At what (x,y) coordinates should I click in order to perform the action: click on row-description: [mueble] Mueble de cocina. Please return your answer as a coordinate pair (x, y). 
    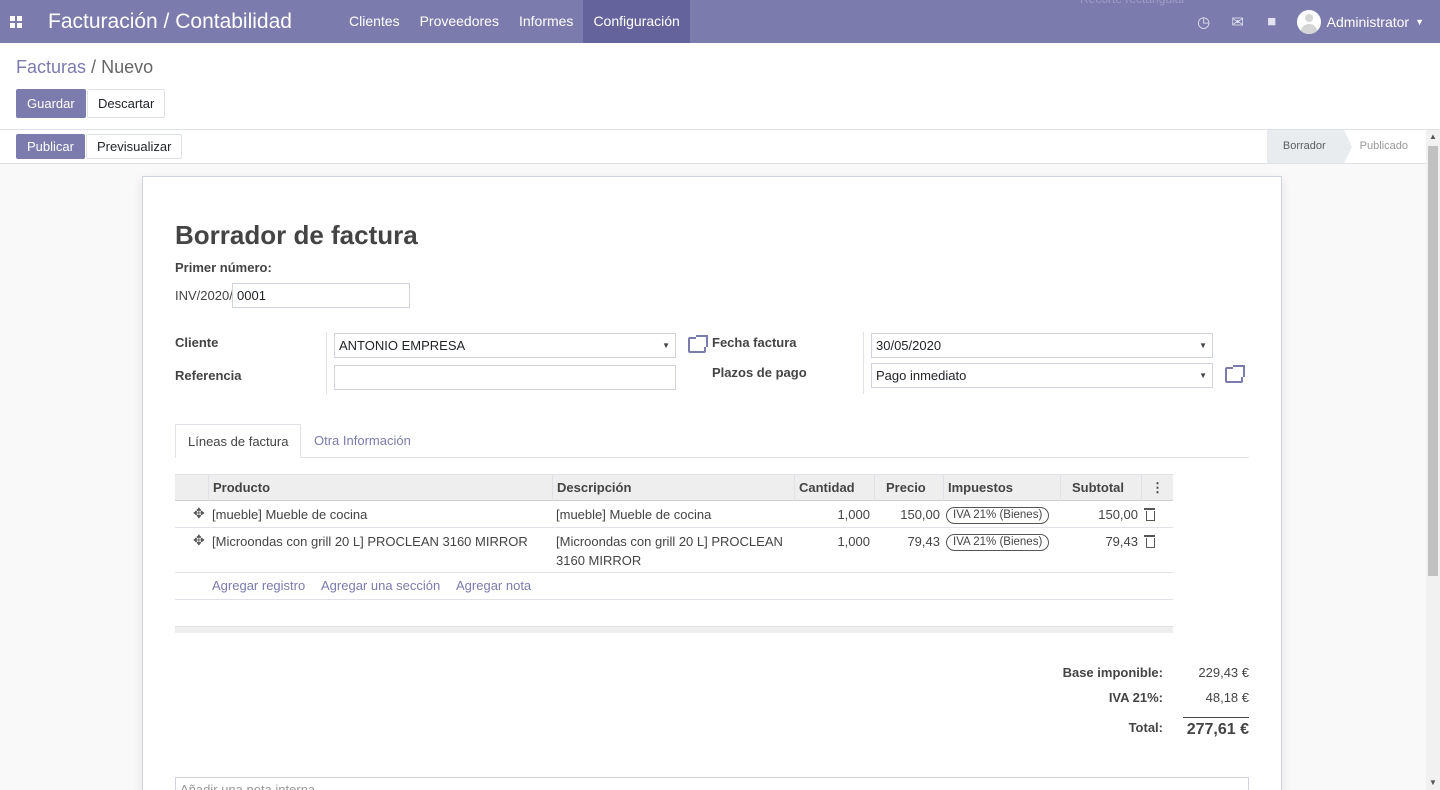
    Looking at the image, I should click on (633, 514).